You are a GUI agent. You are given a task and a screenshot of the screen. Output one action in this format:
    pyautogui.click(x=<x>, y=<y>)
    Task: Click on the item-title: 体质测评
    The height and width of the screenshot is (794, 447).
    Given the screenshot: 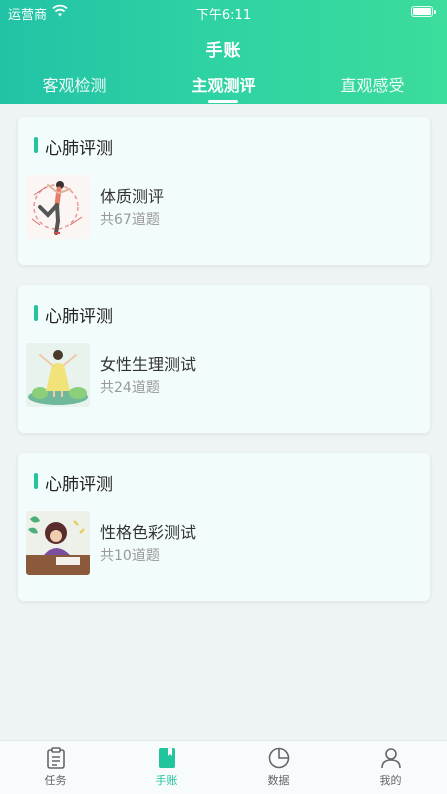 What is the action you would take?
    pyautogui.click(x=132, y=196)
    